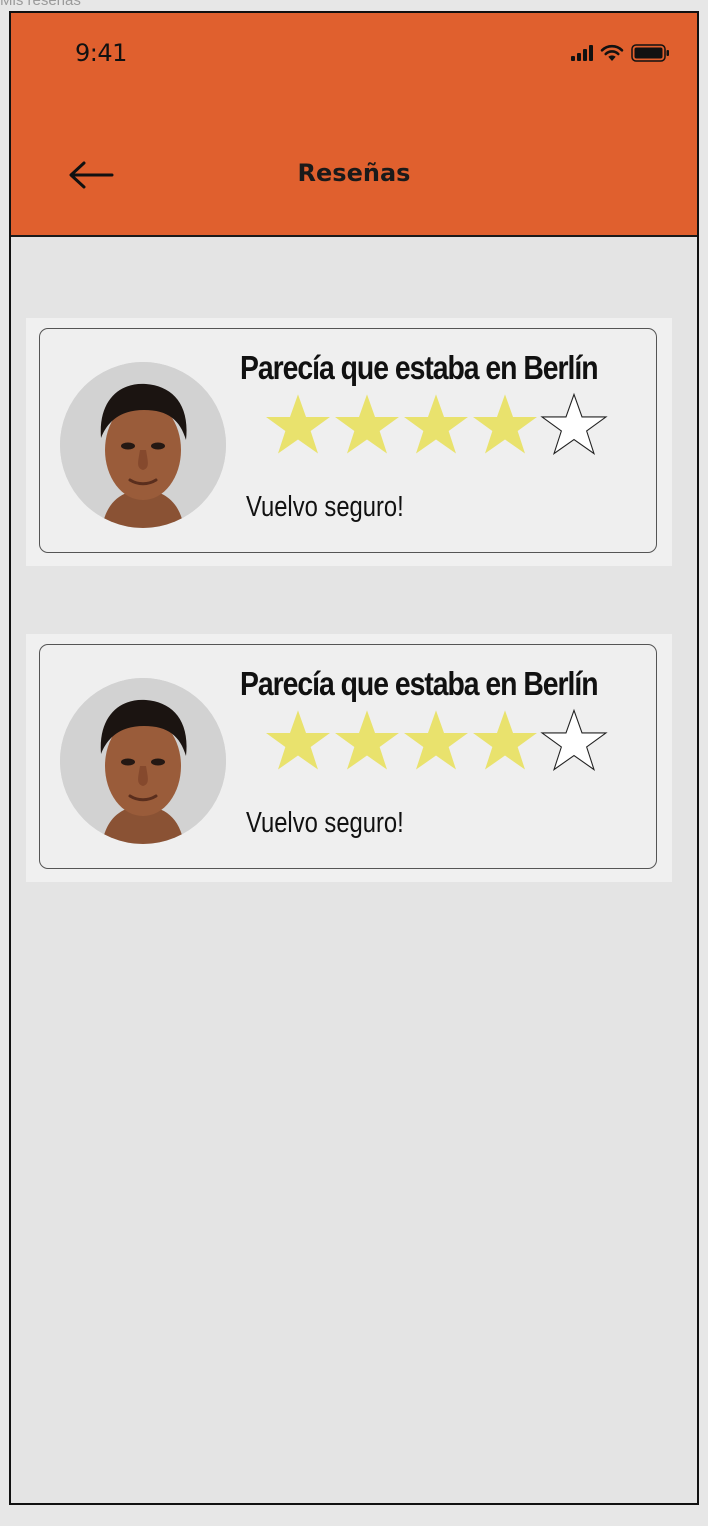 The height and width of the screenshot is (1526, 708). I want to click on page-title: Reseñas, so click(354, 173).